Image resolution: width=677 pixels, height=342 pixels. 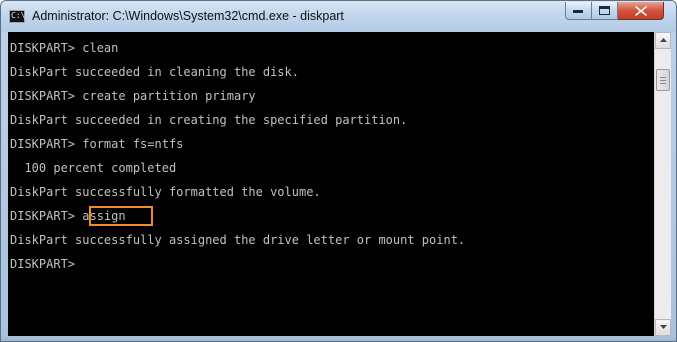 What do you see at coordinates (662, 184) in the screenshot?
I see `vertical-scrollbar` at bounding box center [662, 184].